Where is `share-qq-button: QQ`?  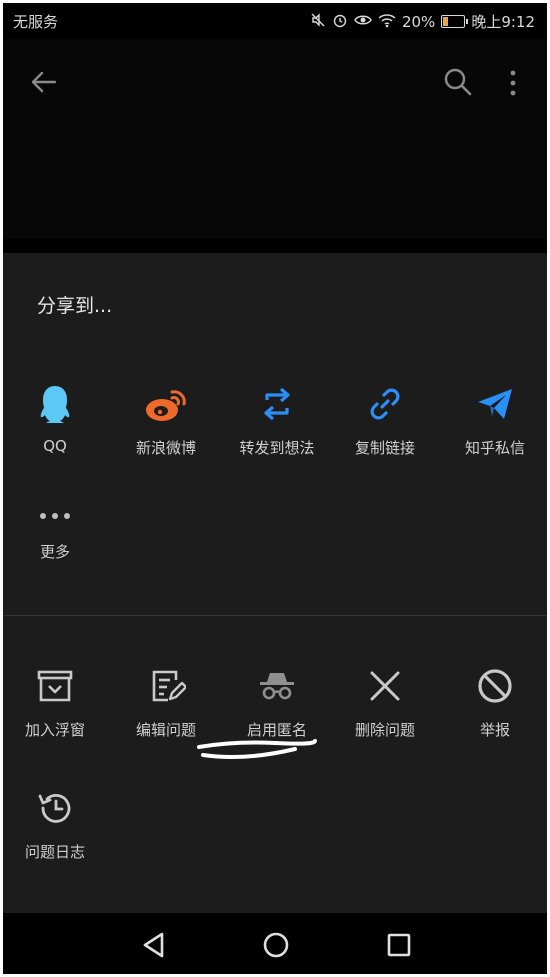
share-qq-button: QQ is located at coordinates (56, 418).